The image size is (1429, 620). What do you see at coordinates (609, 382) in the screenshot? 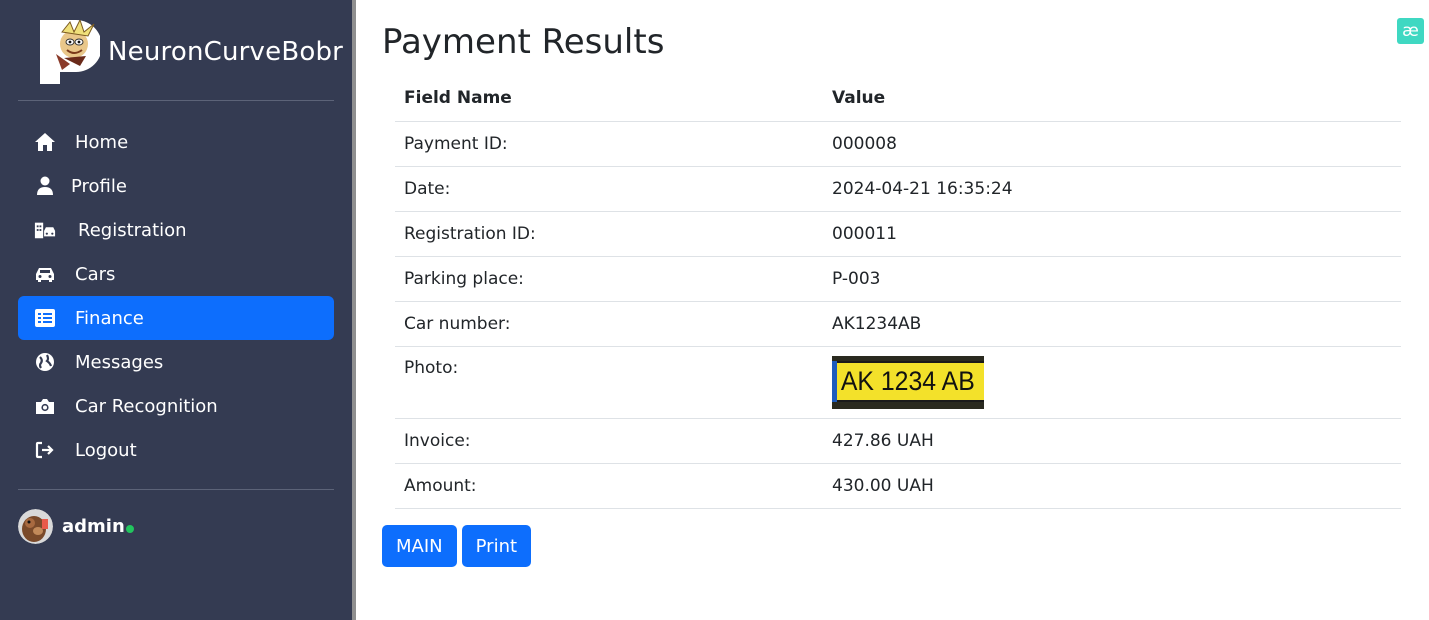
I see `field-label: Photo:` at bounding box center [609, 382].